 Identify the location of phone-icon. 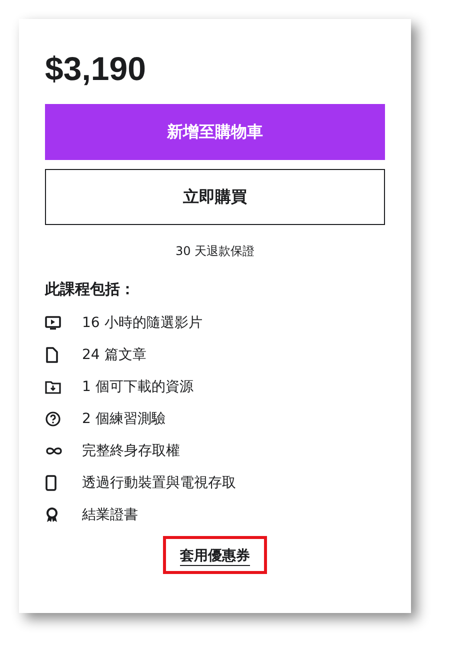
(51, 483).